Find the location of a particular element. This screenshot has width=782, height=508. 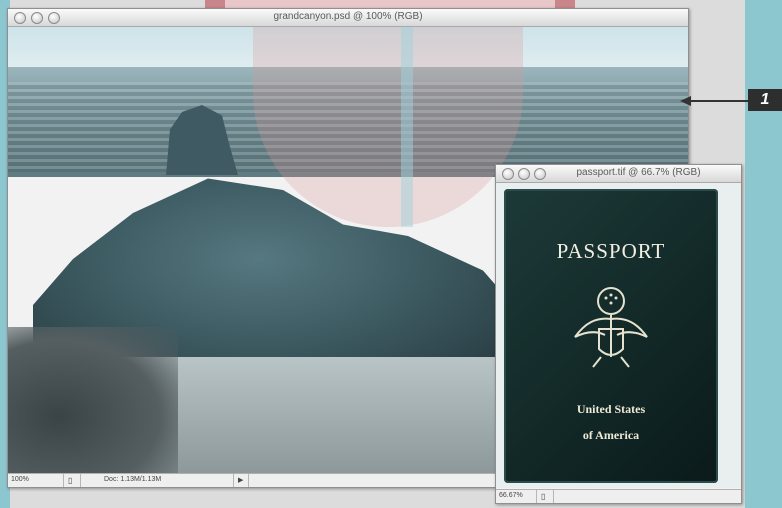

zoom-level: 100% is located at coordinates (20, 479).